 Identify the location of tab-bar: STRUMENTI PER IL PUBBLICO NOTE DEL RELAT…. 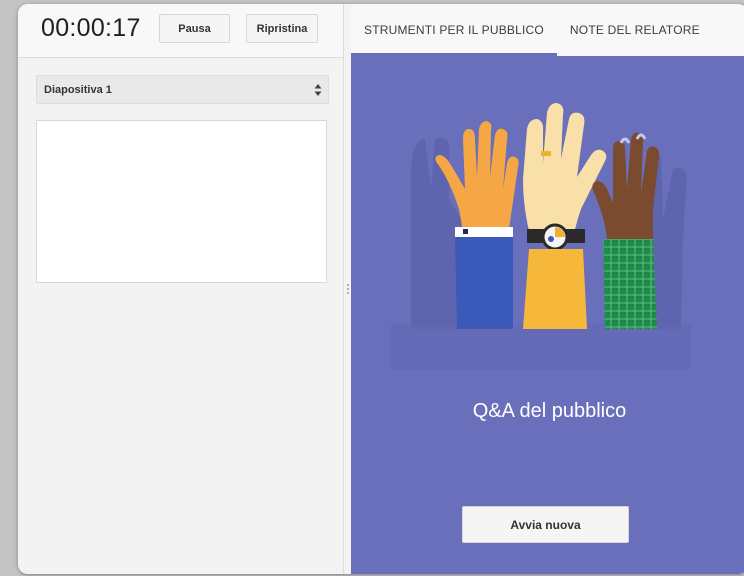
(547, 30).